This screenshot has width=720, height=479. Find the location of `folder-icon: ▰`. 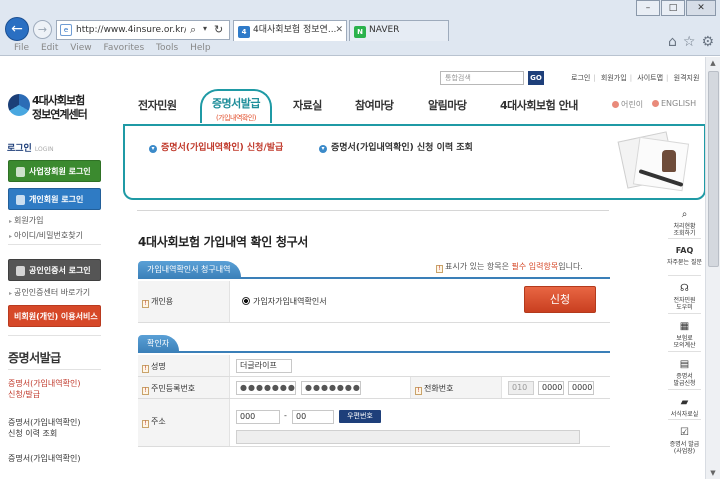

folder-icon: ▰ is located at coordinates (684, 402).